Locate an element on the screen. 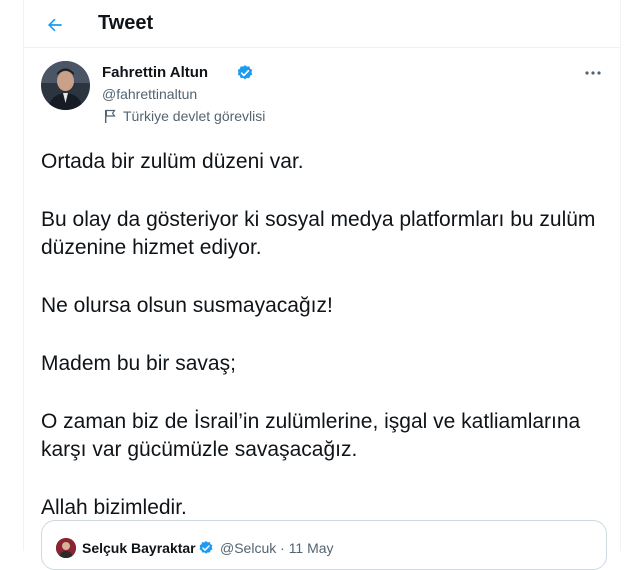 The width and height of the screenshot is (631, 570). author-name: Fahrettin Altun is located at coordinates (155, 72).